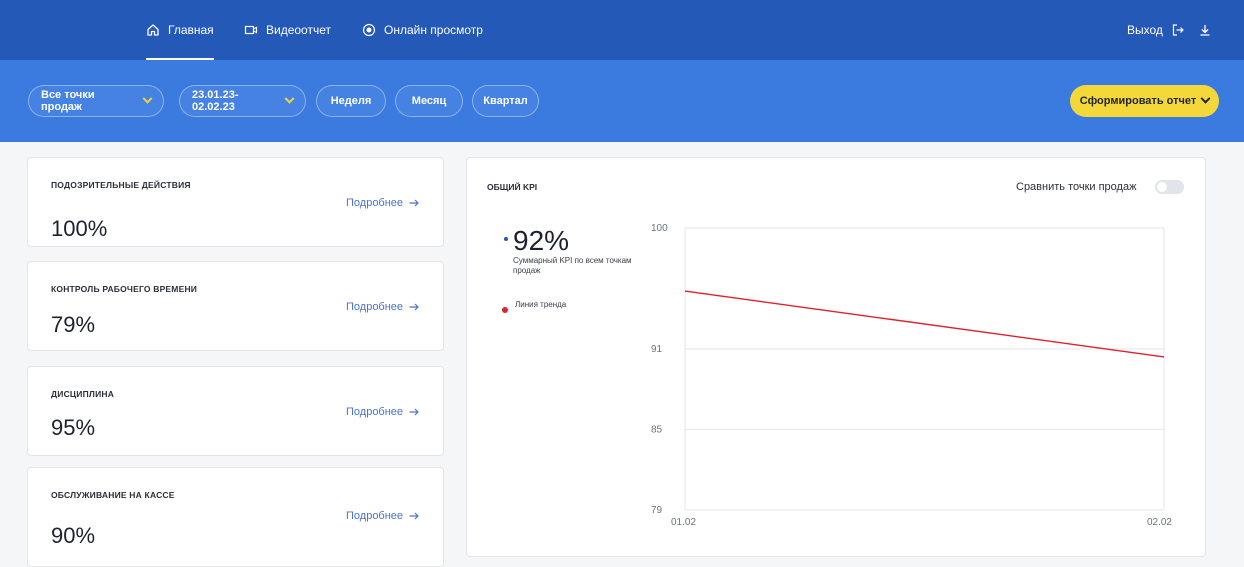 This screenshot has height=567, width=1244. I want to click on kpi-card-value: 100%, so click(79, 228).